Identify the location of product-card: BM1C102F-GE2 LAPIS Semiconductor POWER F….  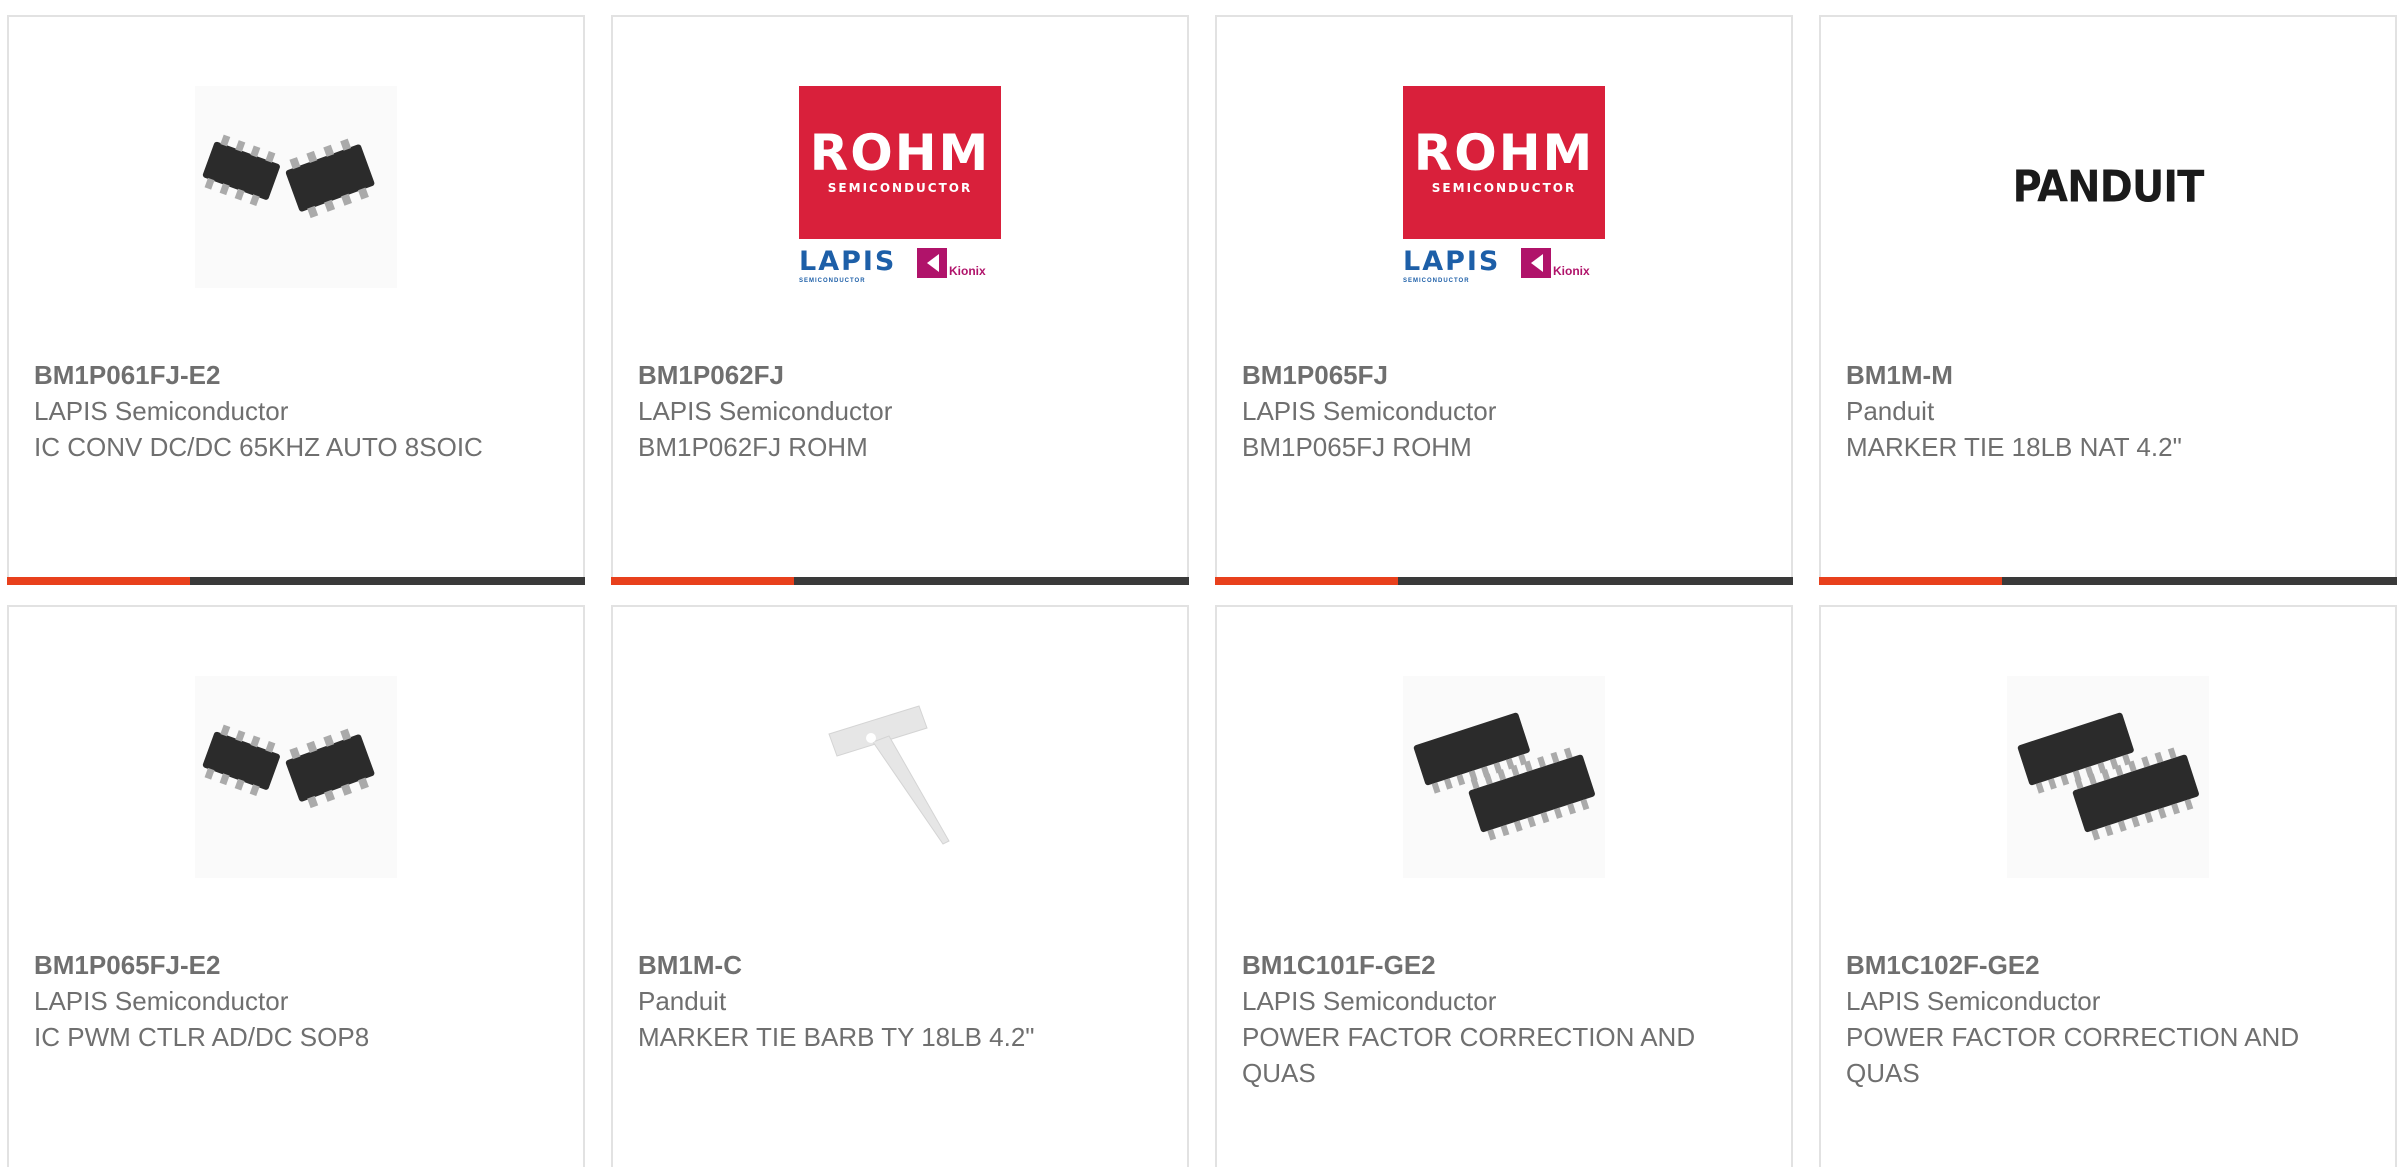
(2108, 886).